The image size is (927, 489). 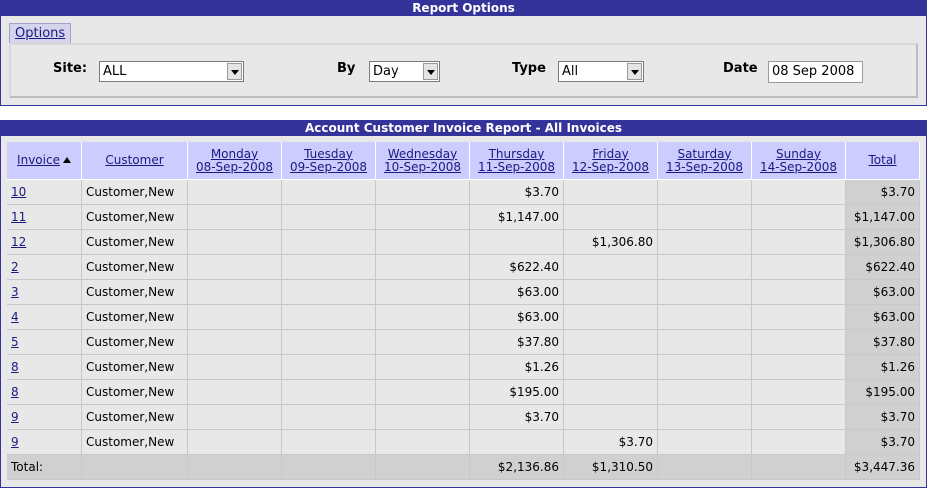 I want to click on site-select-value: ALL, so click(x=115, y=71).